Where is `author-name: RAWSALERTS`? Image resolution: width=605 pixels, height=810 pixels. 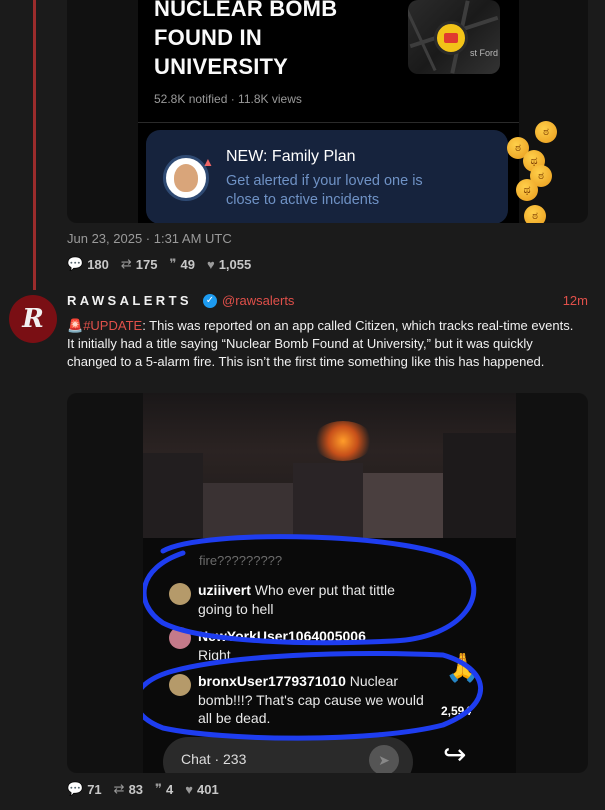
author-name: RAWSALERTS is located at coordinates (129, 300).